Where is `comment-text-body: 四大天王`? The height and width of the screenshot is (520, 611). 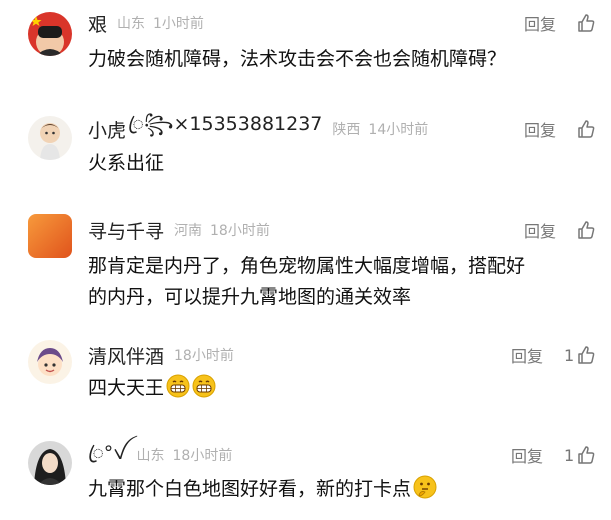 comment-text-body: 四大天王 is located at coordinates (126, 388).